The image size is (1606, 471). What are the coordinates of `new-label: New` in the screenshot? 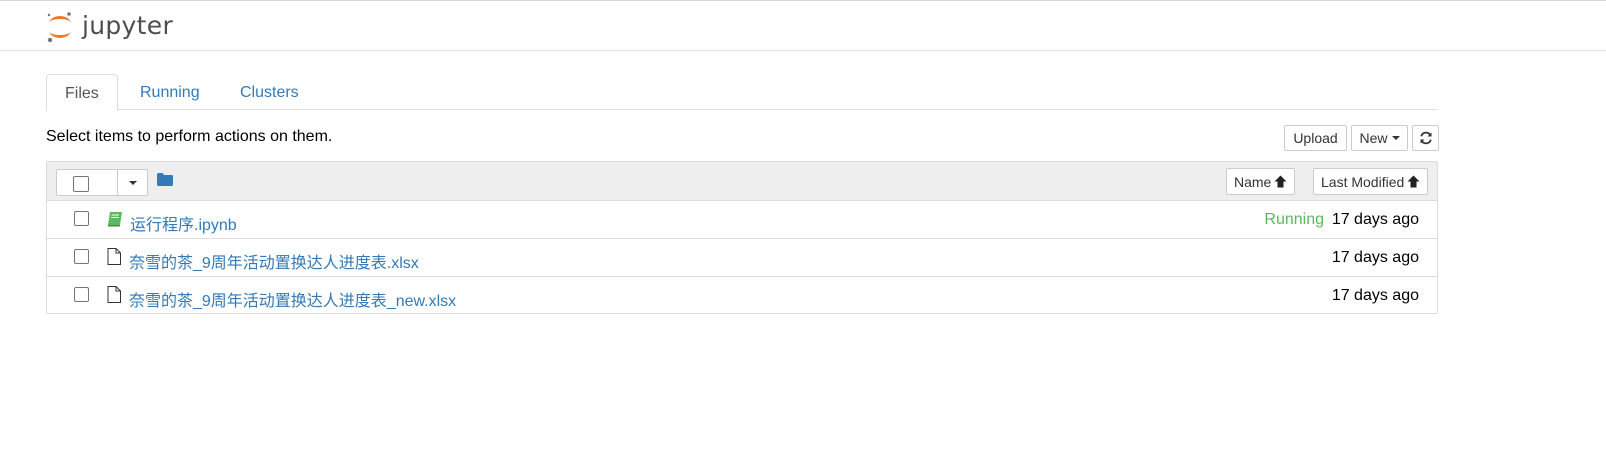 It's located at (1373, 138).